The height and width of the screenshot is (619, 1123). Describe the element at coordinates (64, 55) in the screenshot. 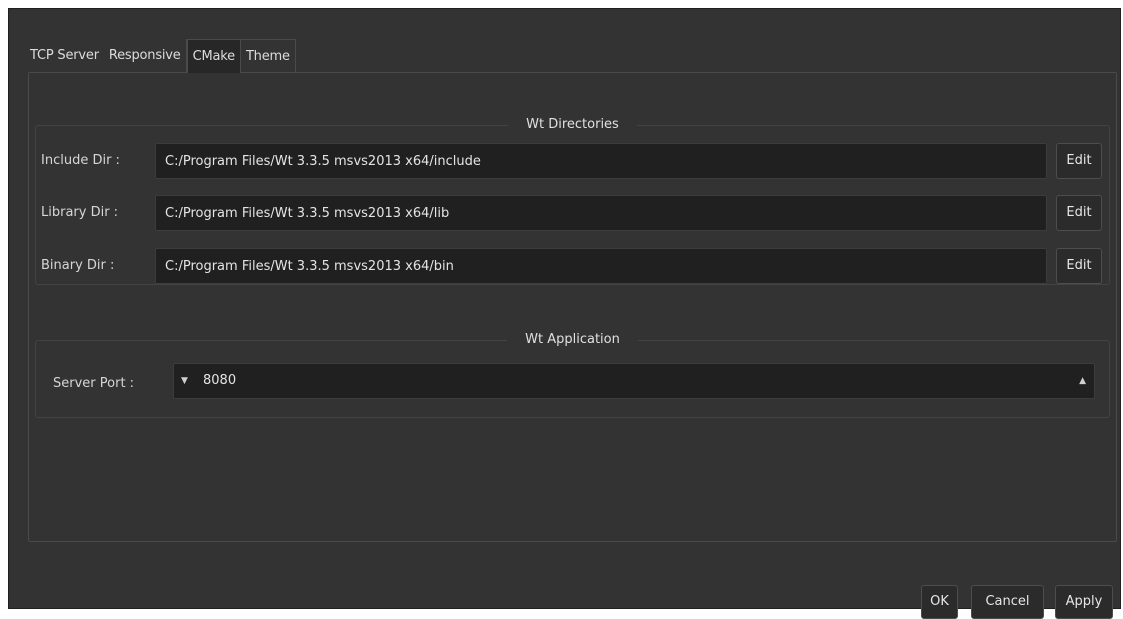

I see `tab-tcp-server: TCP Server` at that location.